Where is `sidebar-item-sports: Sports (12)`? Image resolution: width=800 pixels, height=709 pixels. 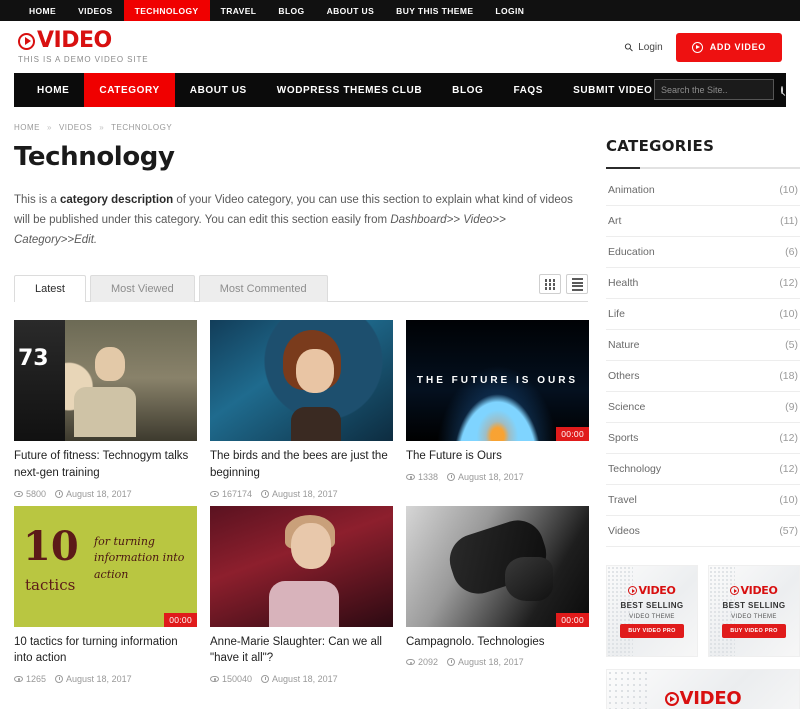
sidebar-item-sports: Sports (12) is located at coordinates (703, 438).